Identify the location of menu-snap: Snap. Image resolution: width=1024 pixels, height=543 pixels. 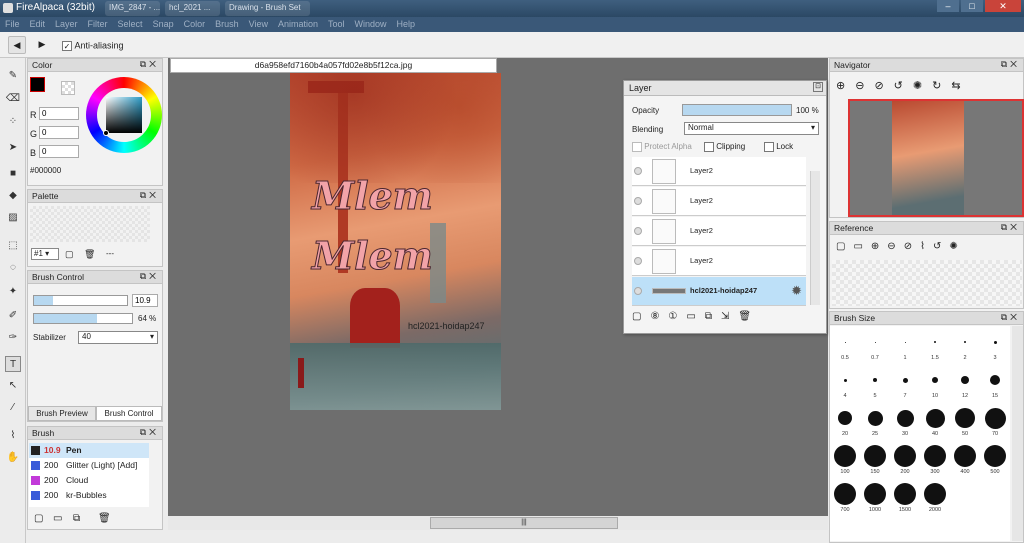
(163, 23).